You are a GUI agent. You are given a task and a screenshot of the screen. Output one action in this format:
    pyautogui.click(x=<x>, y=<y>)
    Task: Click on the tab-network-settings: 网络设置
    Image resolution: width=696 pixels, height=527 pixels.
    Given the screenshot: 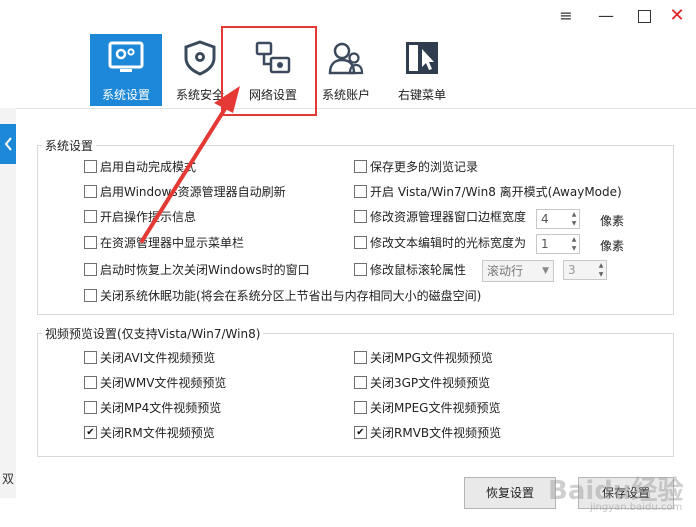 What is the action you would take?
    pyautogui.click(x=273, y=70)
    